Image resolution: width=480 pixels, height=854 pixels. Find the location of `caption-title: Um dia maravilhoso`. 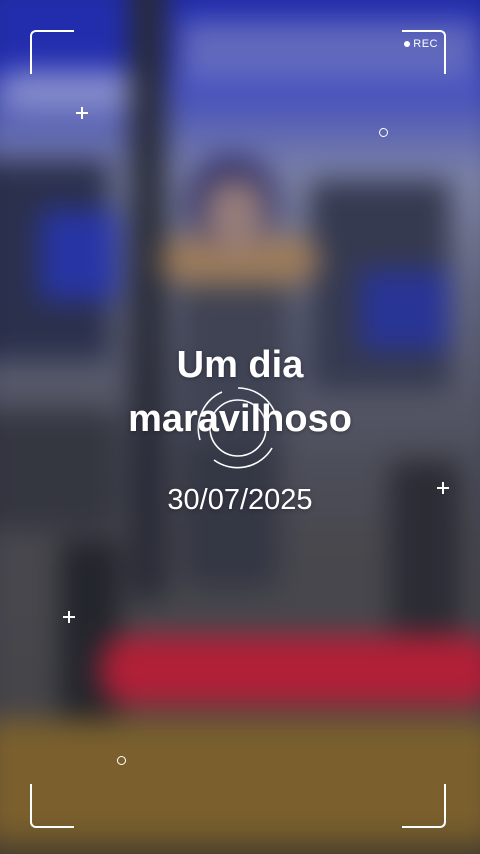

caption-title: Um dia maravilhoso is located at coordinates (240, 392).